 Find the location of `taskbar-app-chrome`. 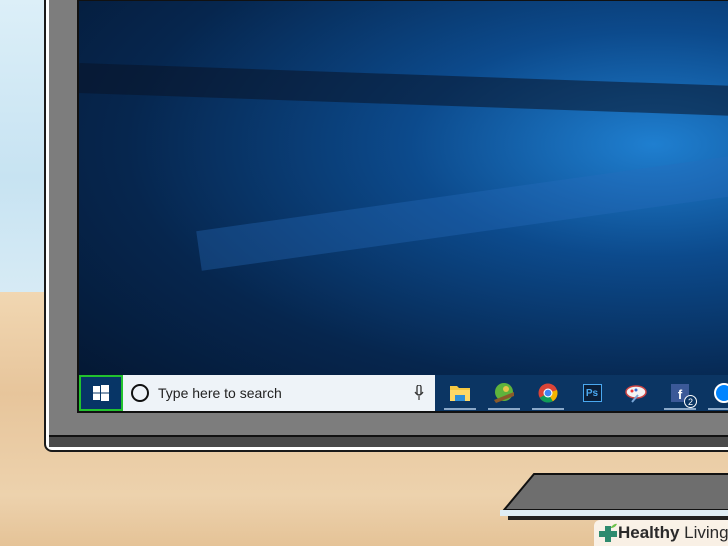

taskbar-app-chrome is located at coordinates (548, 393).